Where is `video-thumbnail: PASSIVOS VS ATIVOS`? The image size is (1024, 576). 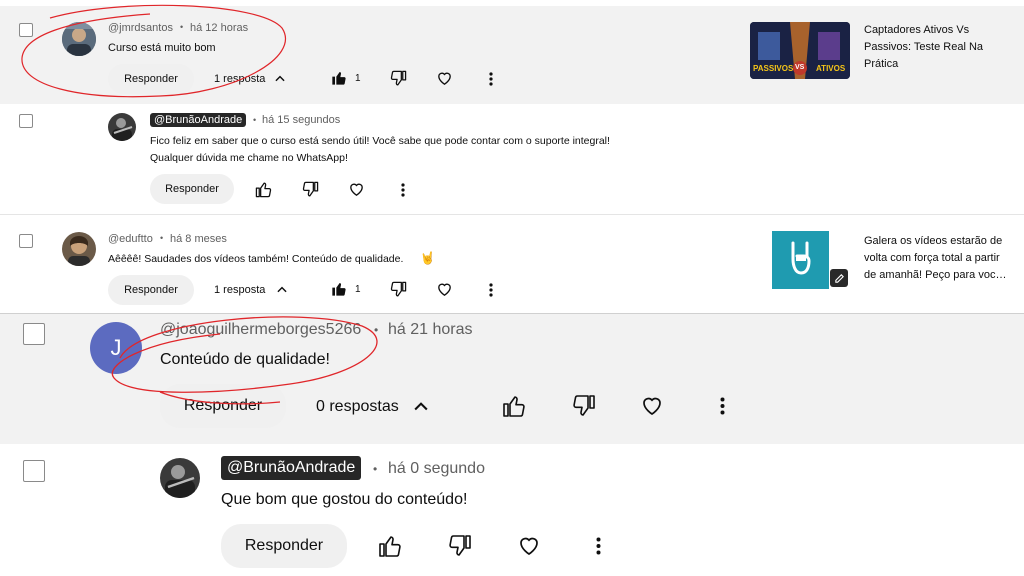 video-thumbnail: PASSIVOS VS ATIVOS is located at coordinates (800, 50).